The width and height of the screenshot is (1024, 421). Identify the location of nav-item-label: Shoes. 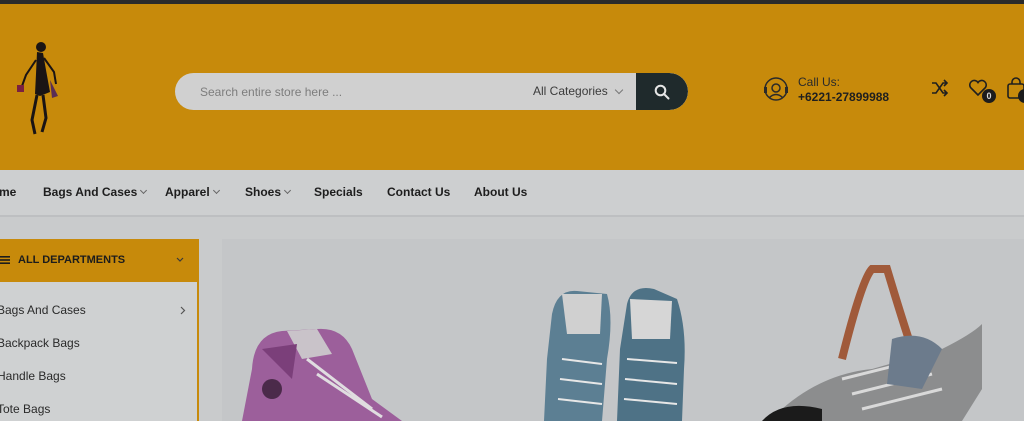
(263, 192).